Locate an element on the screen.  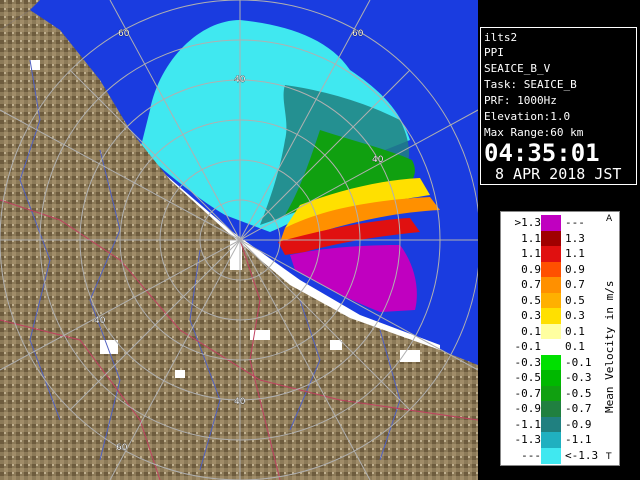
legend-left-value: 0.9 is located at coordinates (531, 269).